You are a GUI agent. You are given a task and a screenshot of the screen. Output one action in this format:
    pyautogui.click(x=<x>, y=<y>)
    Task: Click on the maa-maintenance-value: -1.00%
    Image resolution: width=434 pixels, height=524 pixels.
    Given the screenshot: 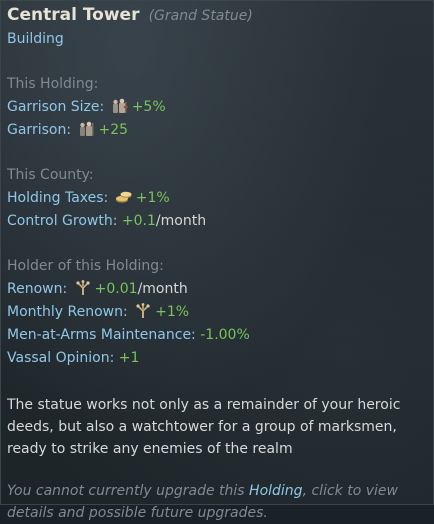 What is the action you would take?
    pyautogui.click(x=225, y=335)
    